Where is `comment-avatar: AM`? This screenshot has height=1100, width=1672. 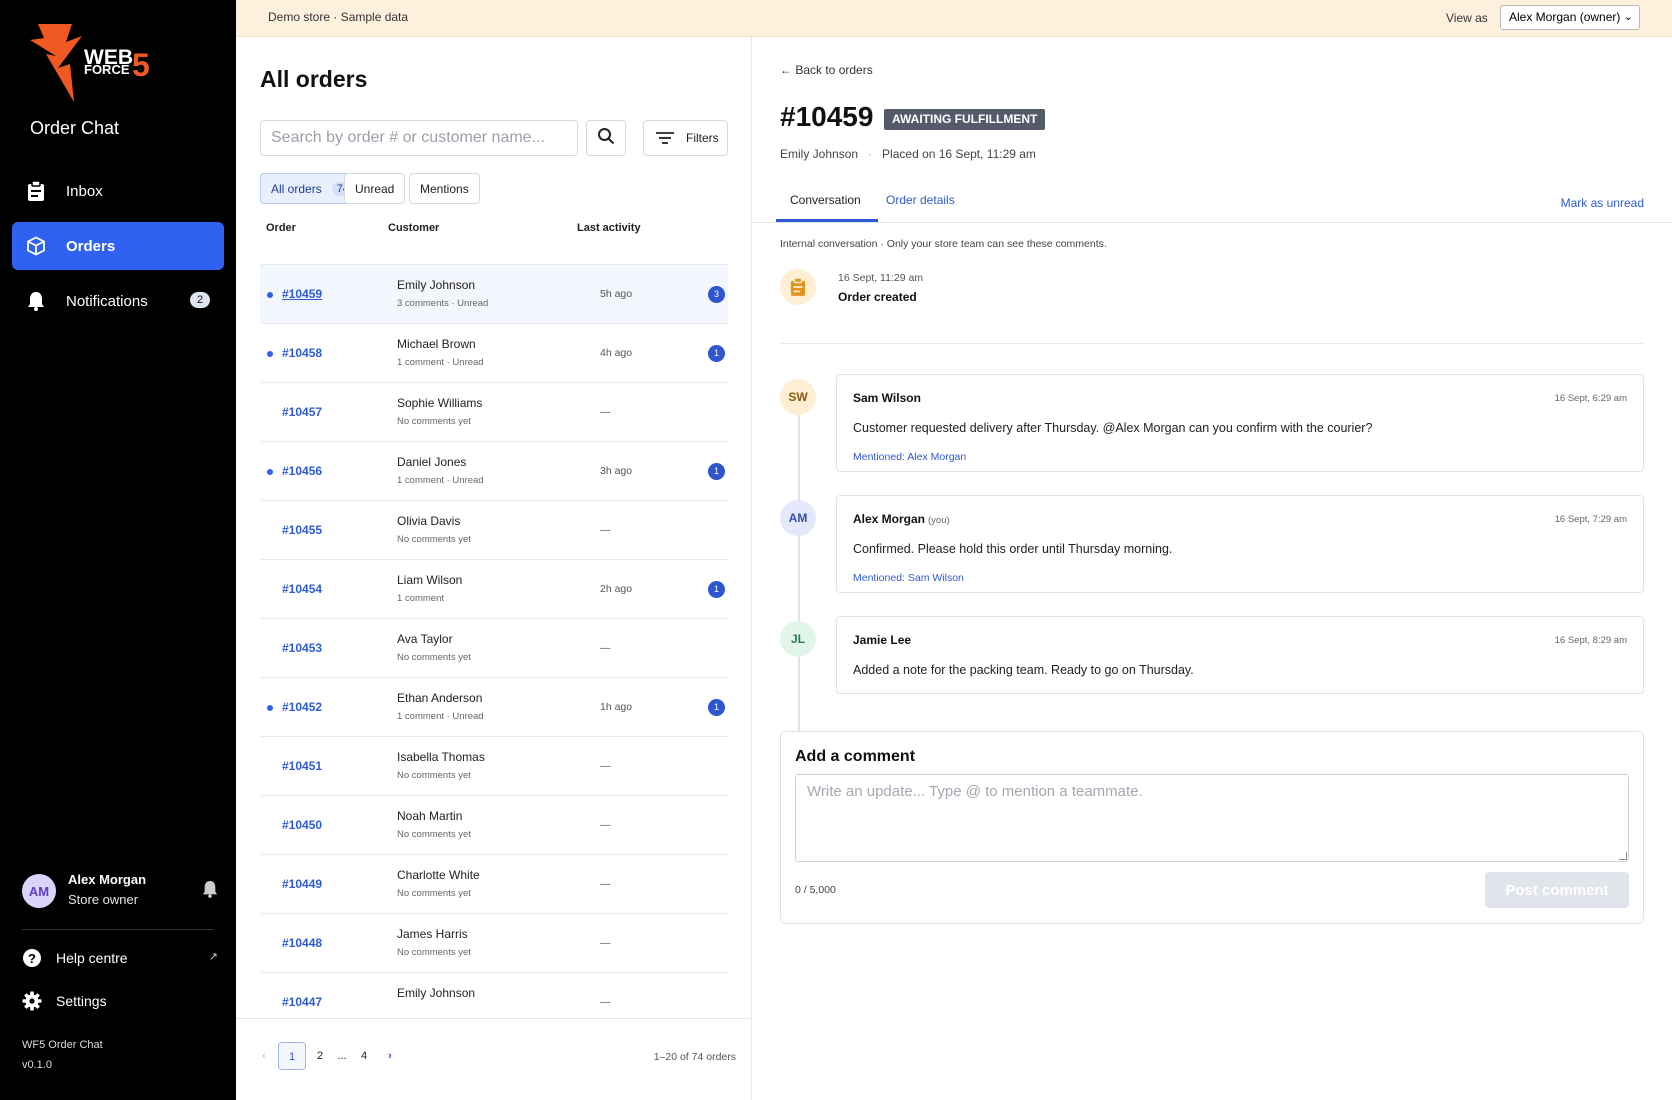
comment-avatar: AM is located at coordinates (798, 518).